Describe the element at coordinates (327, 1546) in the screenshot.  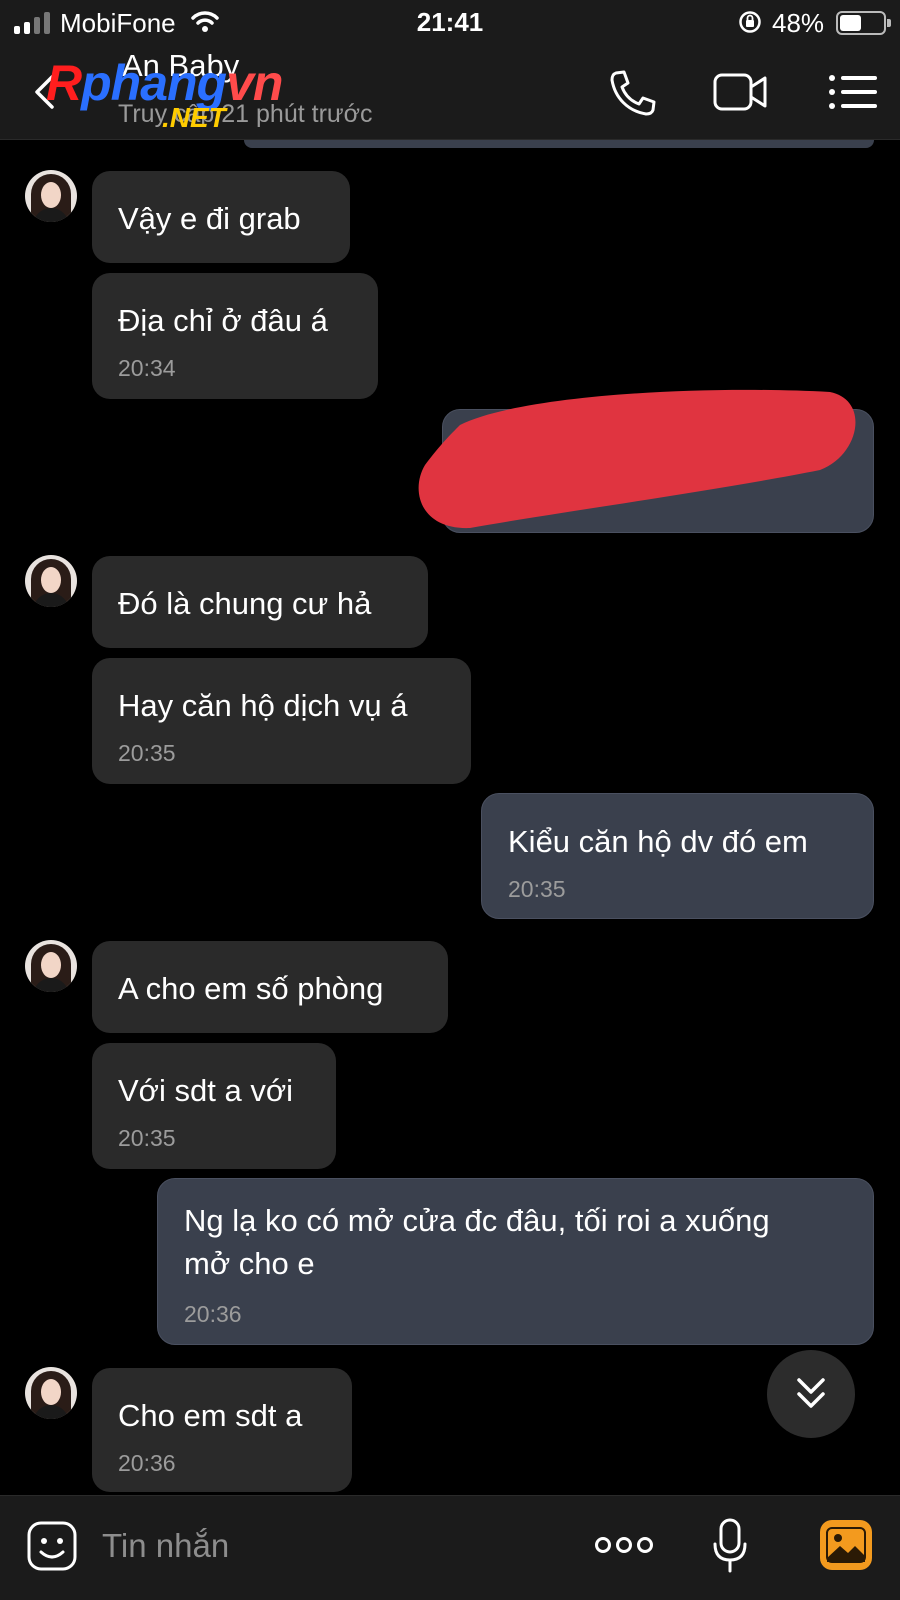
I see `message-input` at that location.